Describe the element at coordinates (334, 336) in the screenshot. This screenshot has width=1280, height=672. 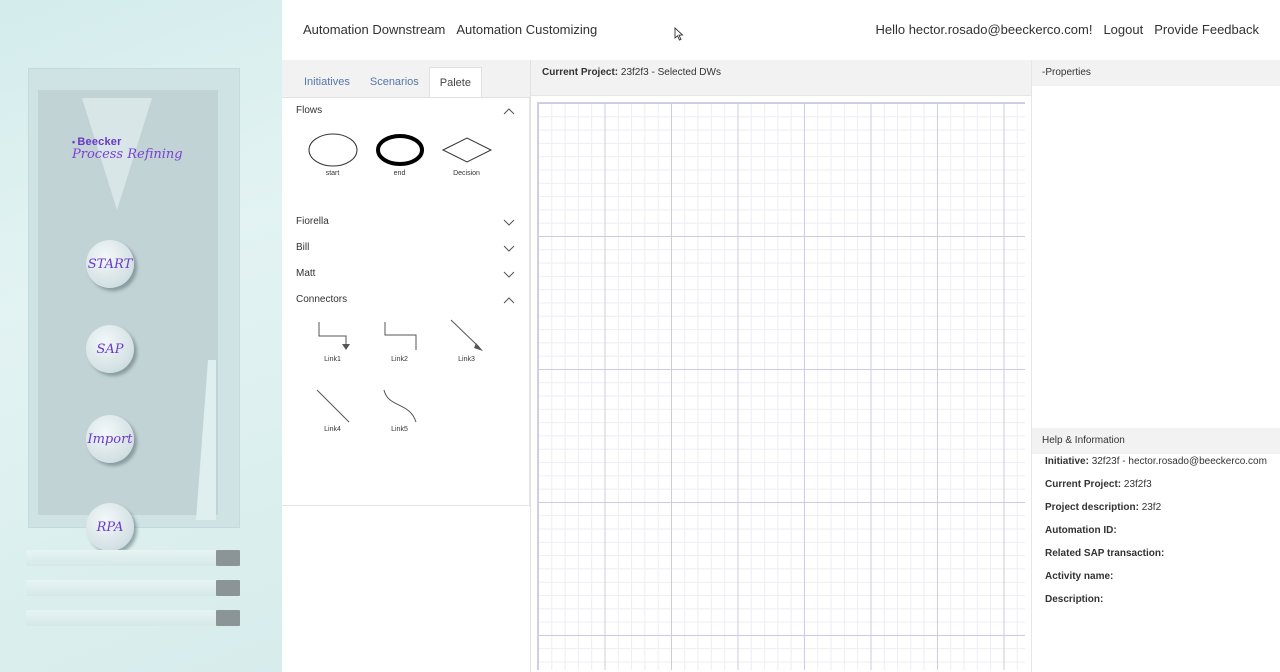
I see `elbow-arrow-icon` at that location.